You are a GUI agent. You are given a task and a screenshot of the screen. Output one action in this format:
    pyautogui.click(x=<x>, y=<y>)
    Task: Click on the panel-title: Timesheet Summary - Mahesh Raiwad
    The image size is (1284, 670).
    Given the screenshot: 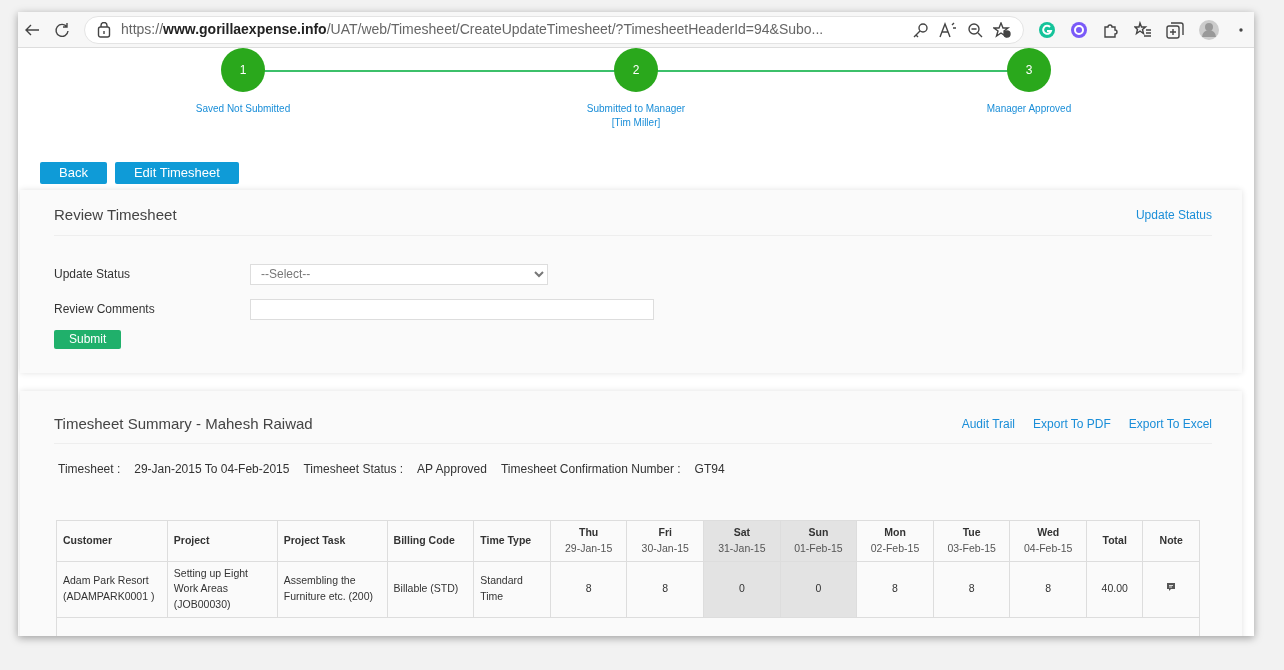 What is the action you would take?
    pyautogui.click(x=183, y=423)
    